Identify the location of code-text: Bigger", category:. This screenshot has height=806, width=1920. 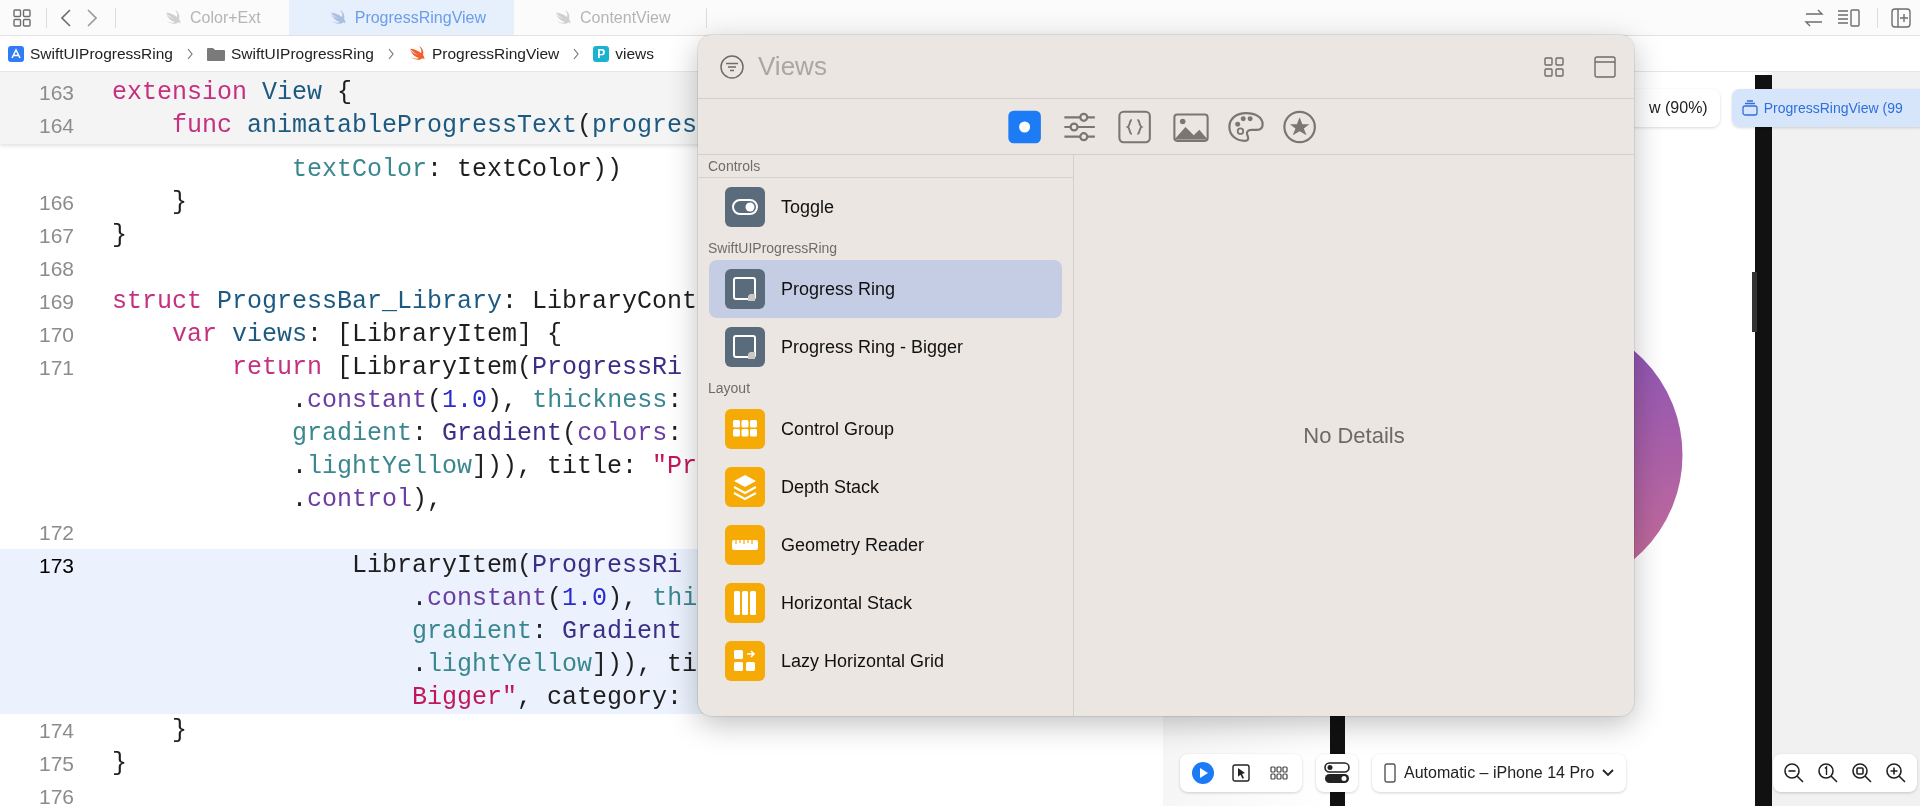
(547, 697).